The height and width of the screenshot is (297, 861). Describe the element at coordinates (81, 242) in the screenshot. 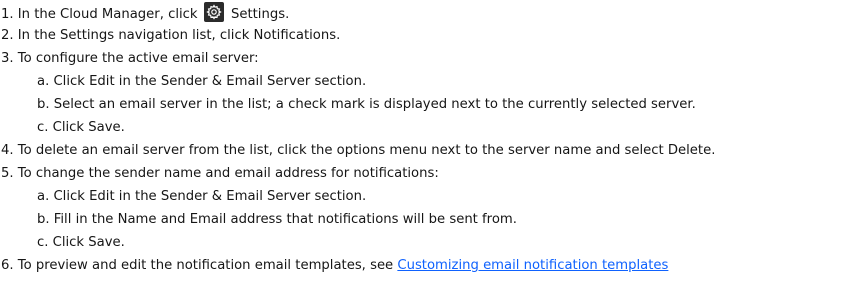

I see `step-5c: c. Click Save.` at that location.